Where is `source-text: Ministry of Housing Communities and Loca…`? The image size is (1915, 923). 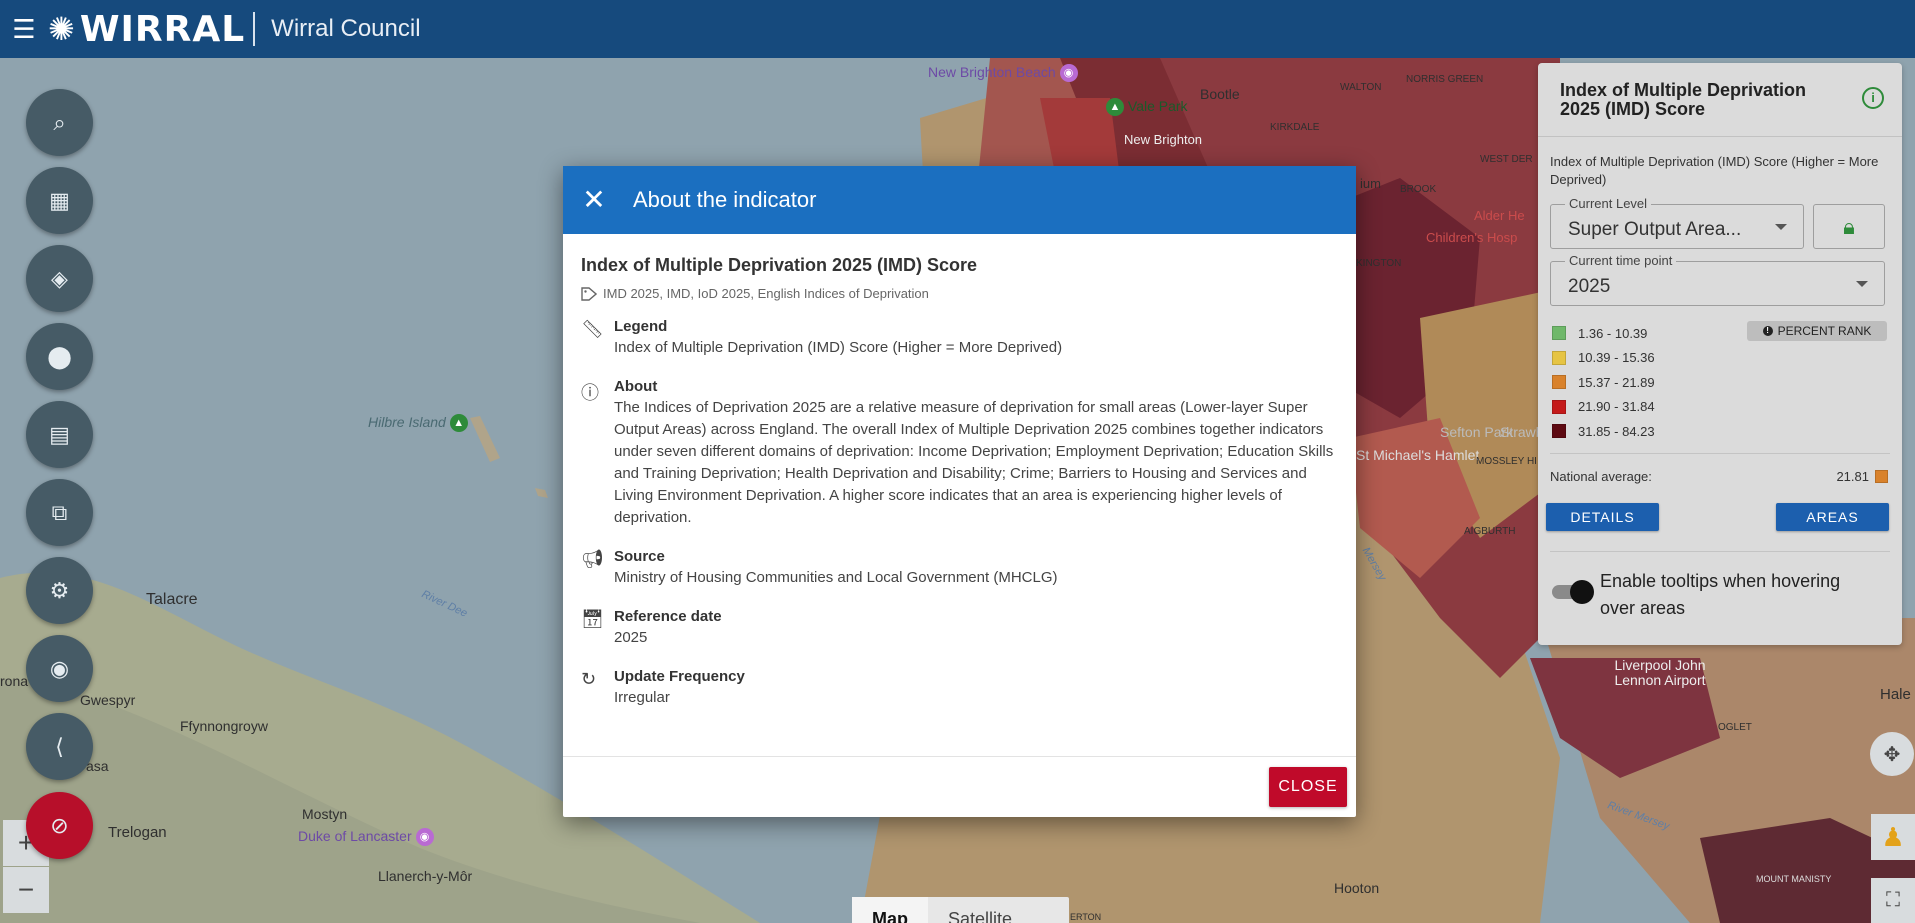 source-text: Ministry of Housing Communities and Loca… is located at coordinates (836, 577).